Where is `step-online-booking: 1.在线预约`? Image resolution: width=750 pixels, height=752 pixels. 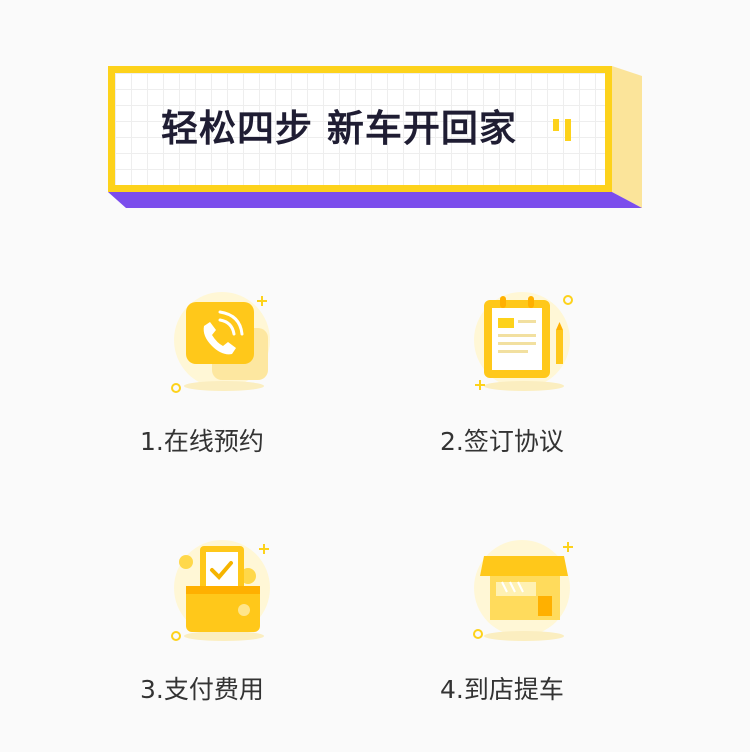
step-online-booking: 1.在线预约 is located at coordinates (270, 373).